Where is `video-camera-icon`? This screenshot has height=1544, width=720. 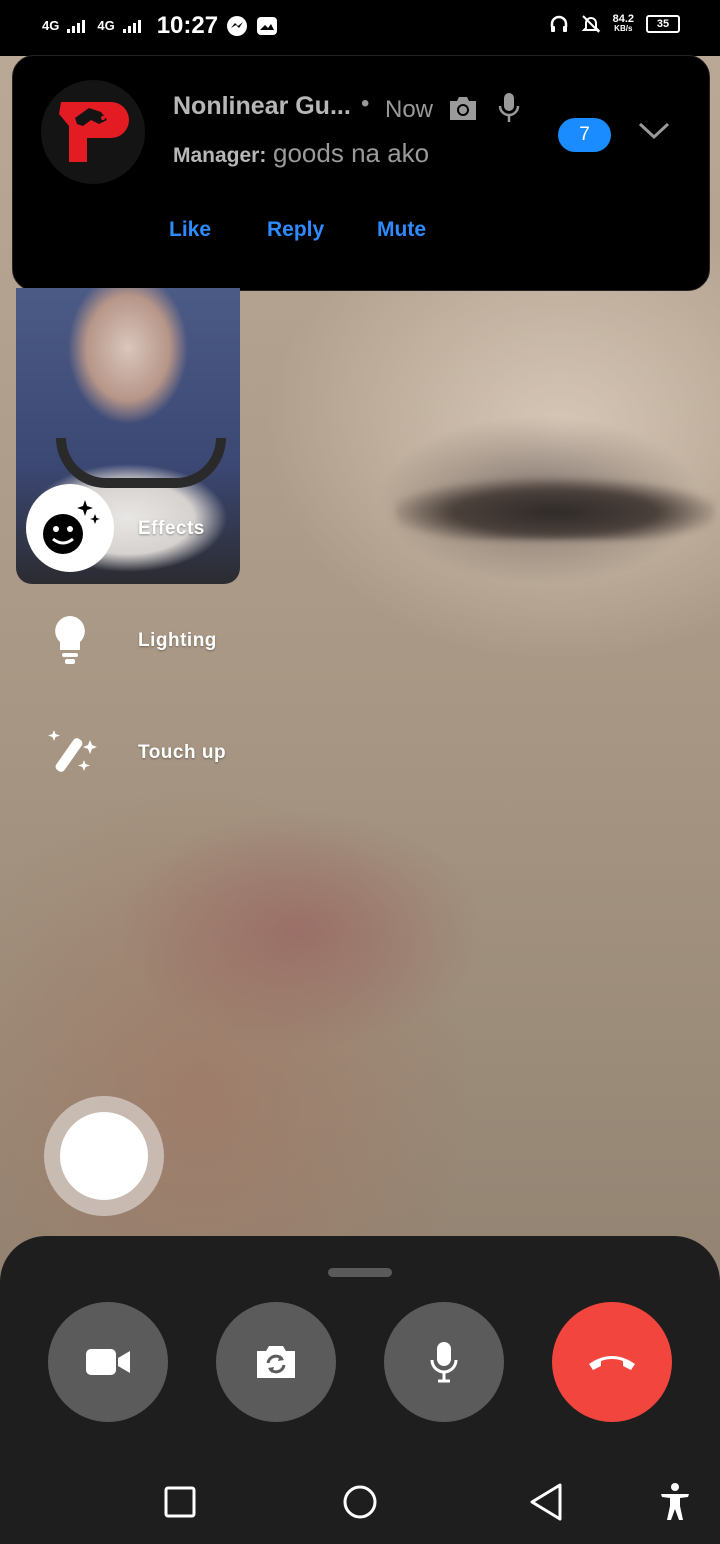 video-camera-icon is located at coordinates (108, 1362).